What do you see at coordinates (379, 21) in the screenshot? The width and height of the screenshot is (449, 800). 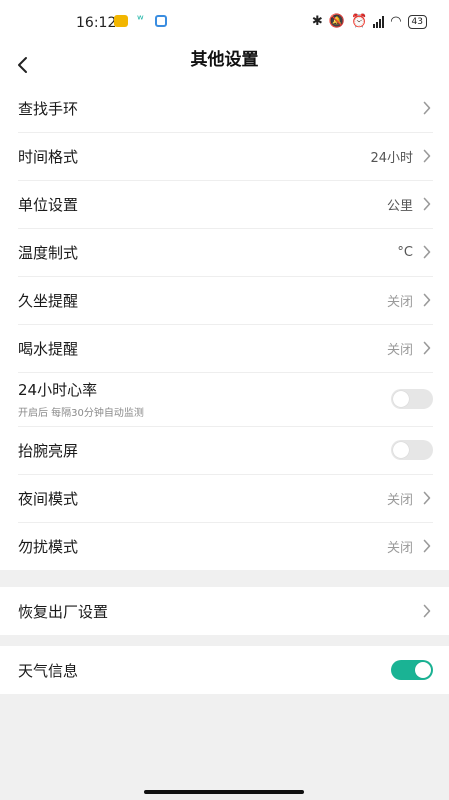 I see `signal-icon` at bounding box center [379, 21].